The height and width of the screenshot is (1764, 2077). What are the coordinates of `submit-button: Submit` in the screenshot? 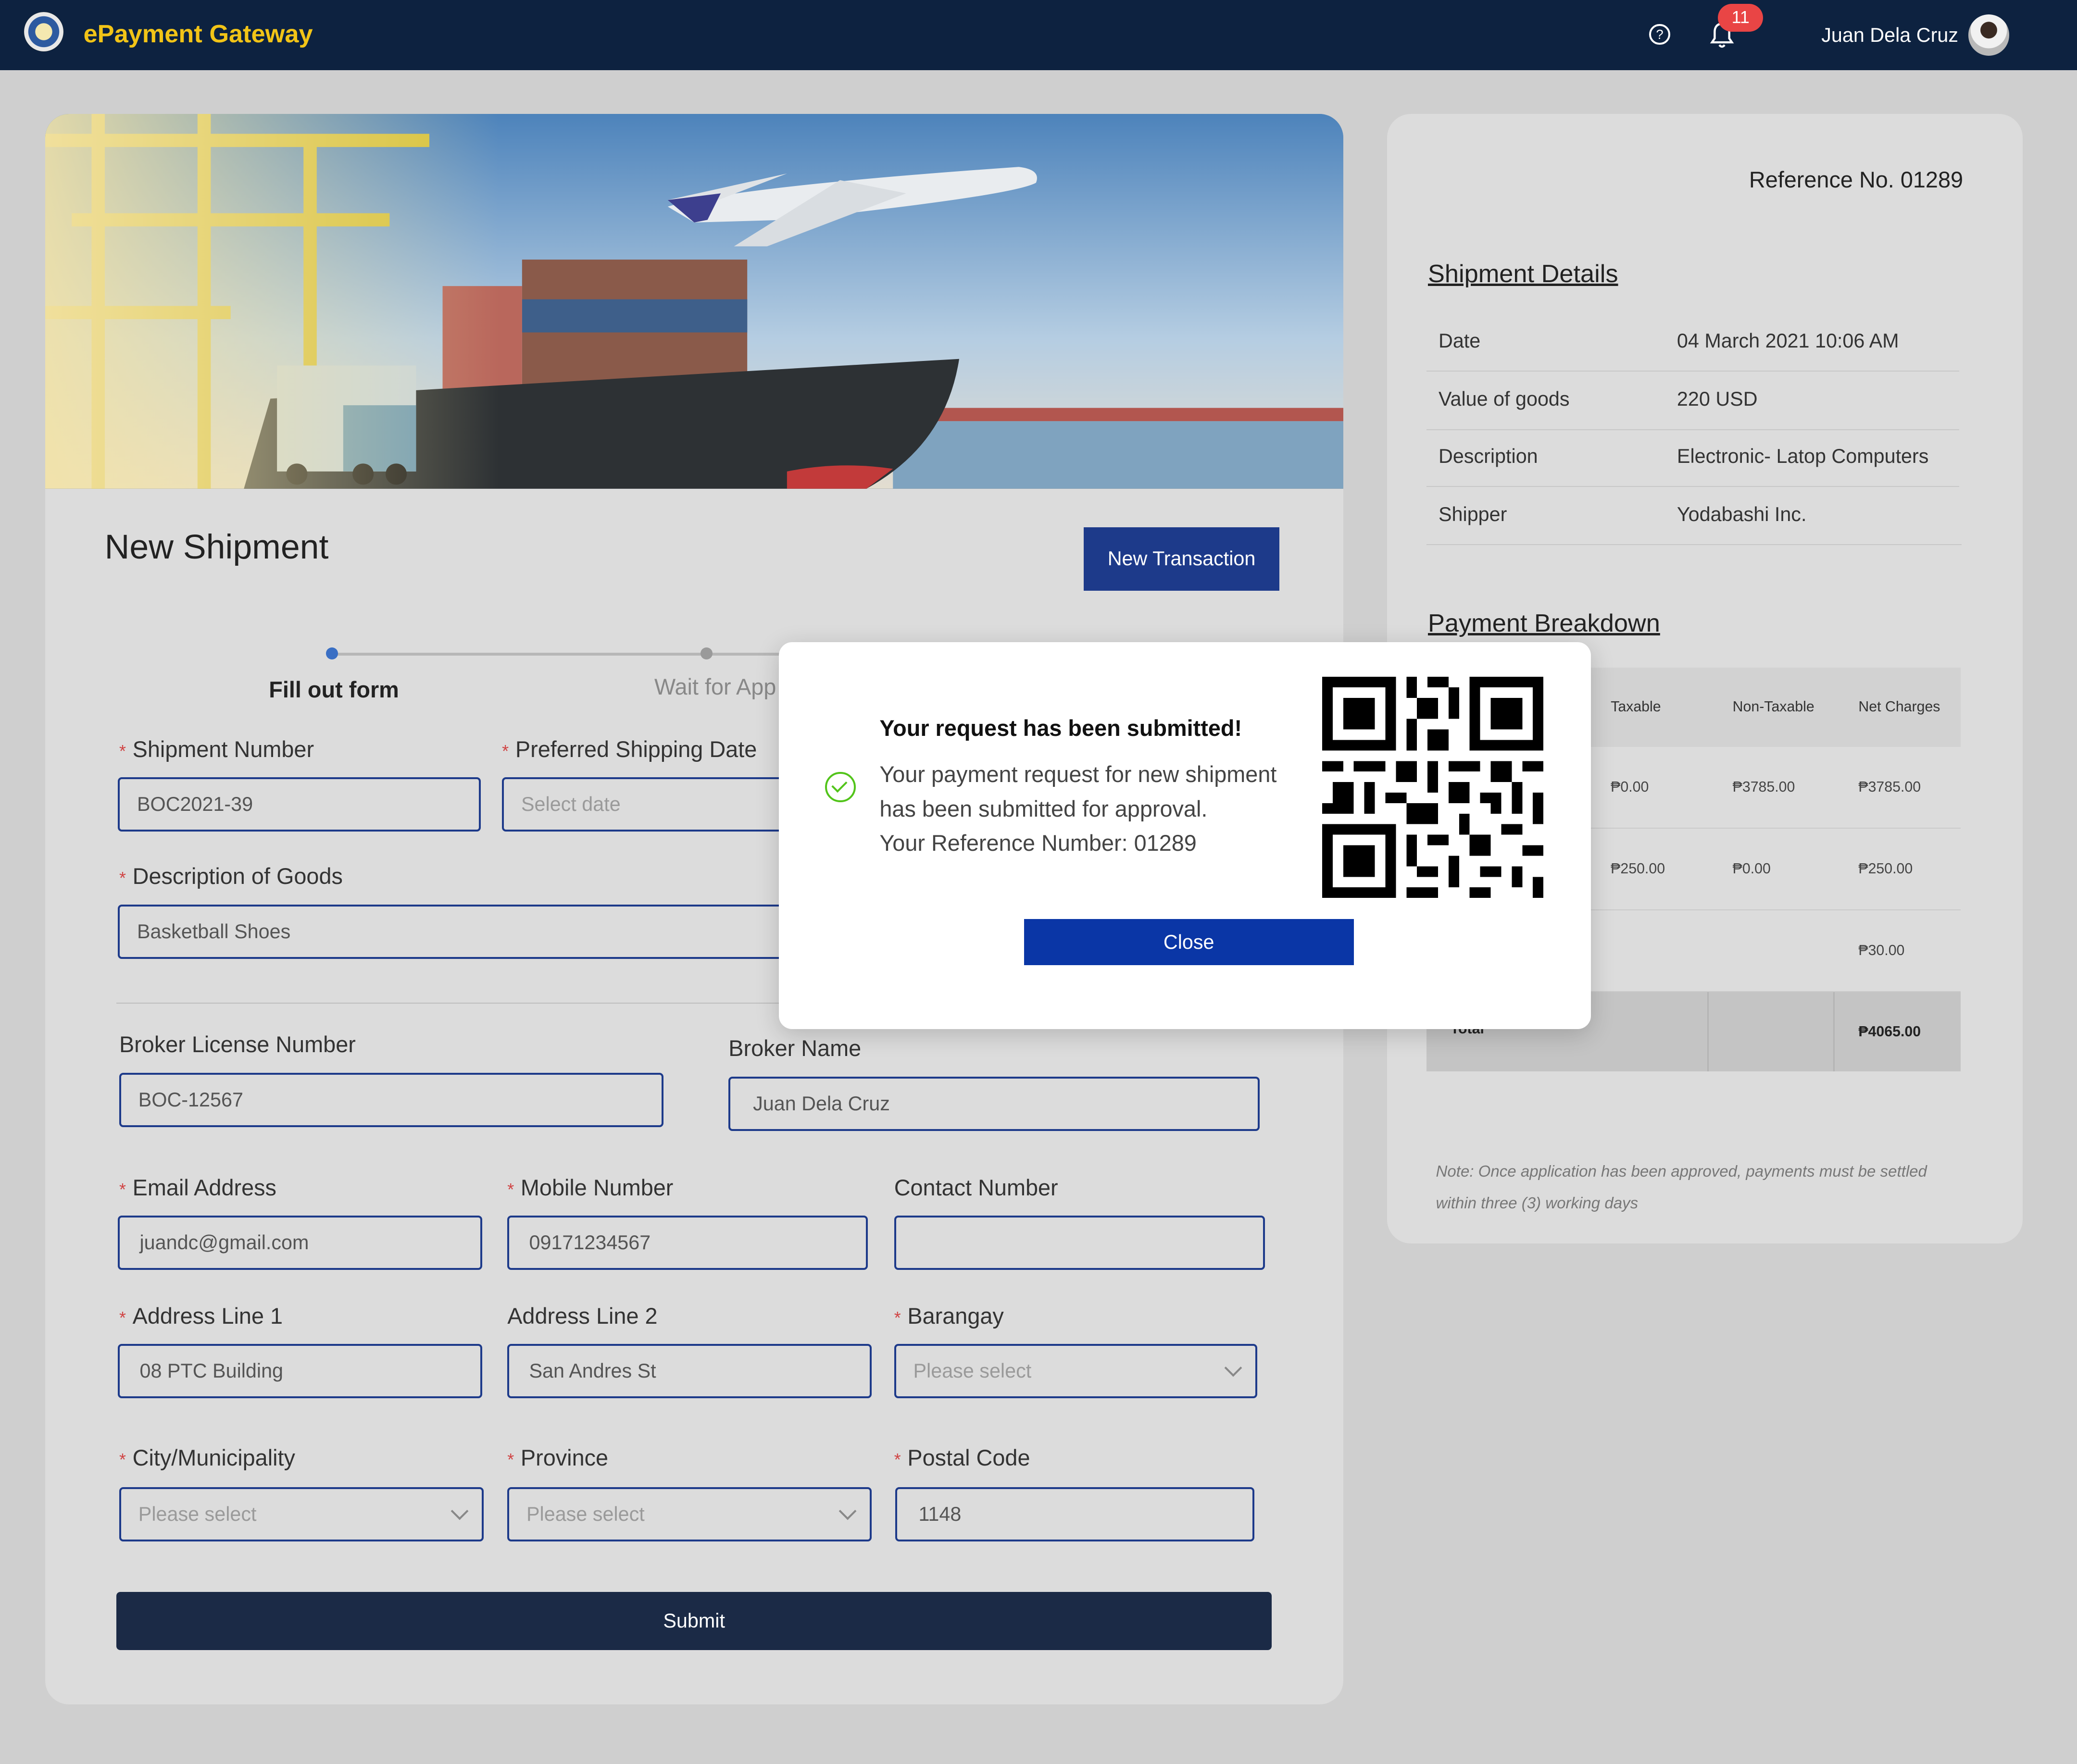 It's located at (694, 1620).